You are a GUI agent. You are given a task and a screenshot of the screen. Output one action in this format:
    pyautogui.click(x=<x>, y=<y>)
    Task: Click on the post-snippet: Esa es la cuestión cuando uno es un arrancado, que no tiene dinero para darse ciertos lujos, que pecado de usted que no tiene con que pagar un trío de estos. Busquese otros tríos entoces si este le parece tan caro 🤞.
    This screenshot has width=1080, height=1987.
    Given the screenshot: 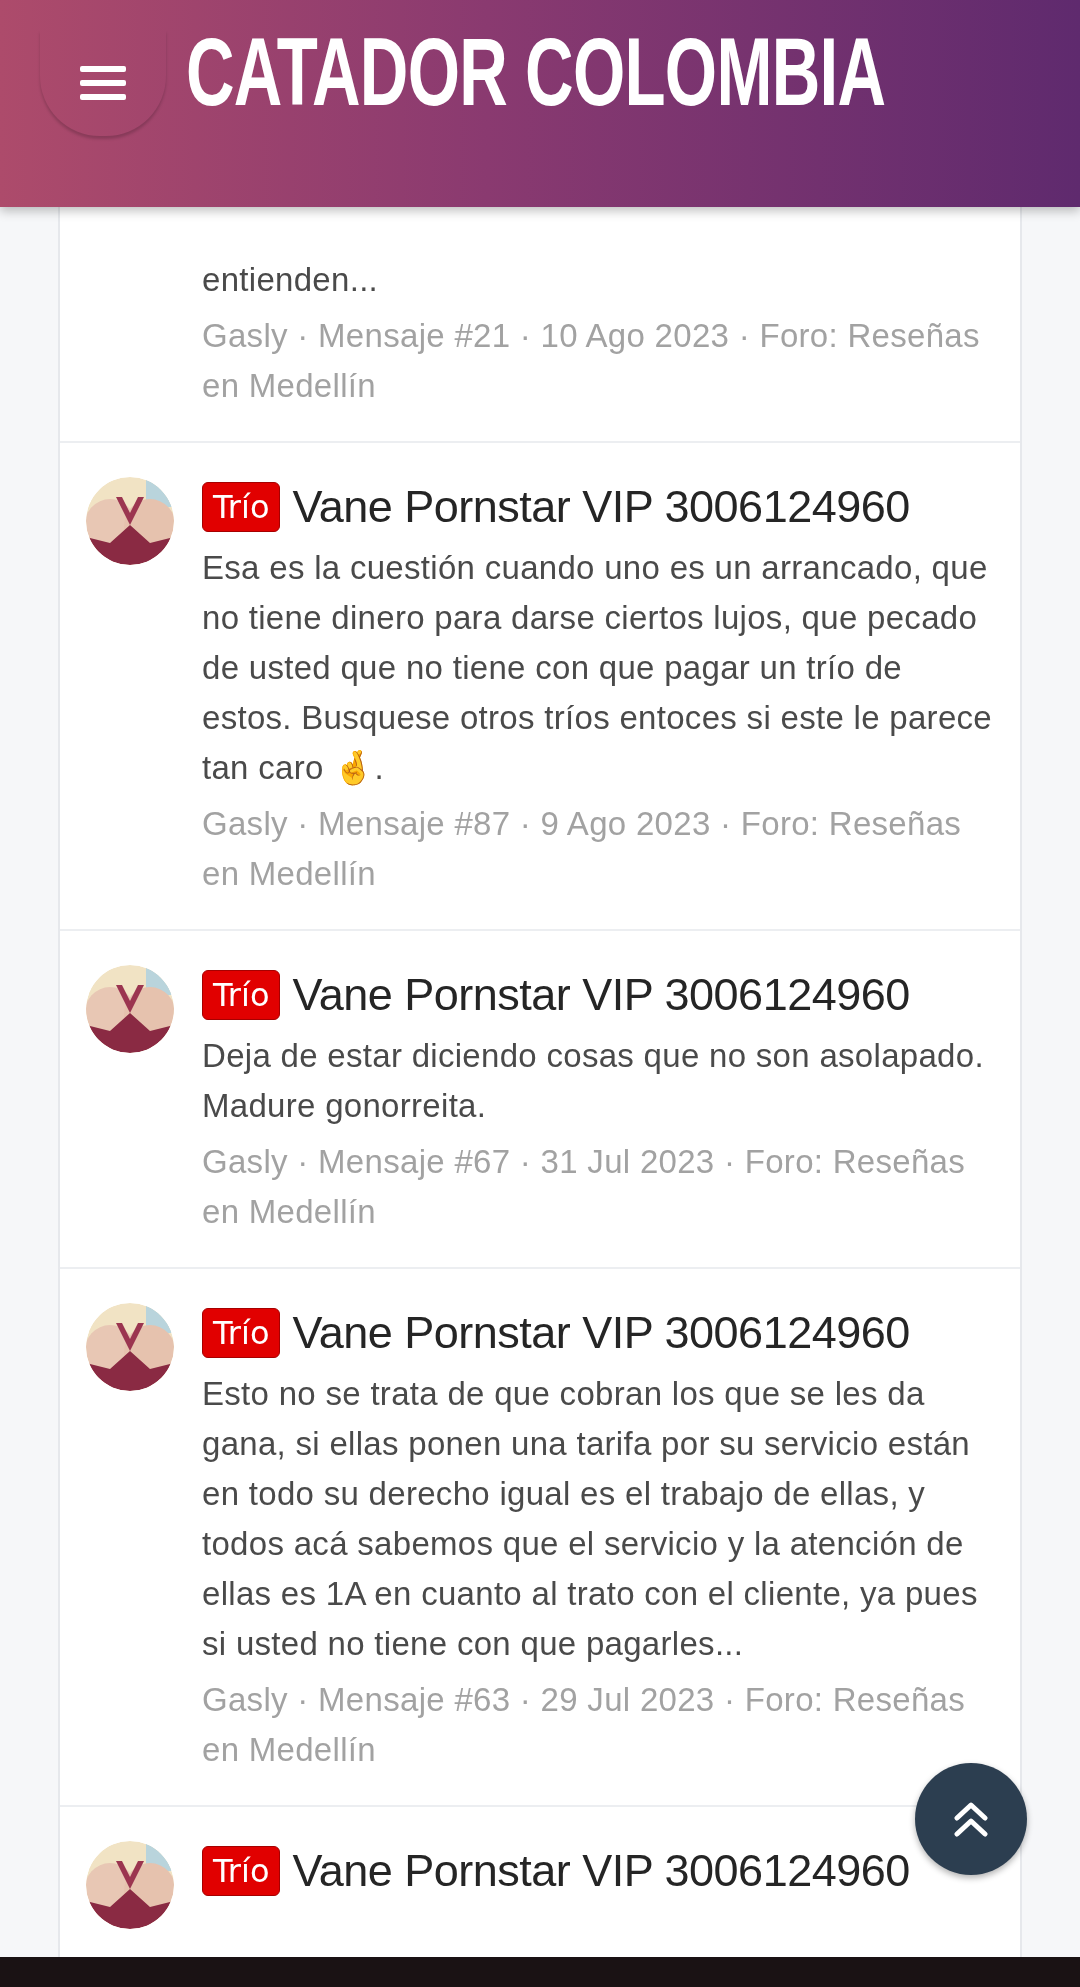 What is the action you would take?
    pyautogui.click(x=597, y=668)
    